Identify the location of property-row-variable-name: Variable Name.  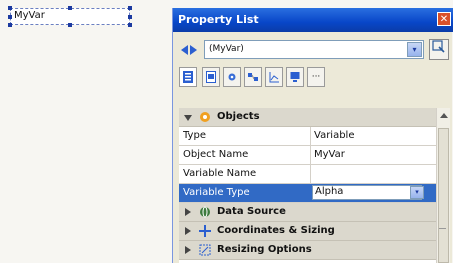
(307, 174).